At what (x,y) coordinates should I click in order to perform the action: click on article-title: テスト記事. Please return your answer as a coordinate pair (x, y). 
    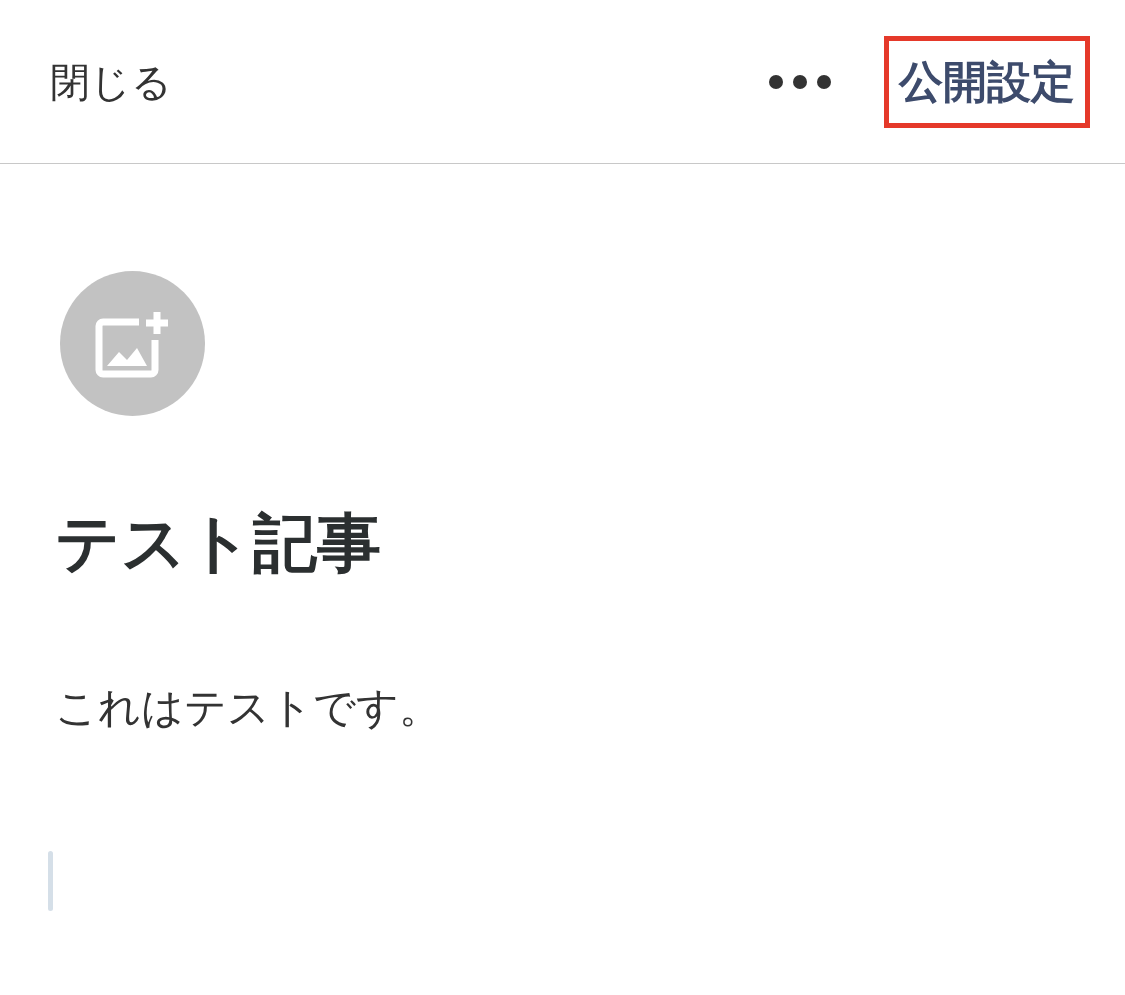
    Looking at the image, I should click on (218, 543).